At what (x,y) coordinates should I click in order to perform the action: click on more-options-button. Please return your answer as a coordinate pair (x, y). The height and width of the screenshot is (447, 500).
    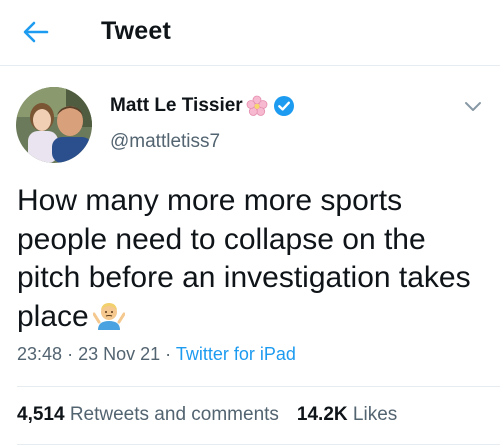
    Looking at the image, I should click on (473, 107).